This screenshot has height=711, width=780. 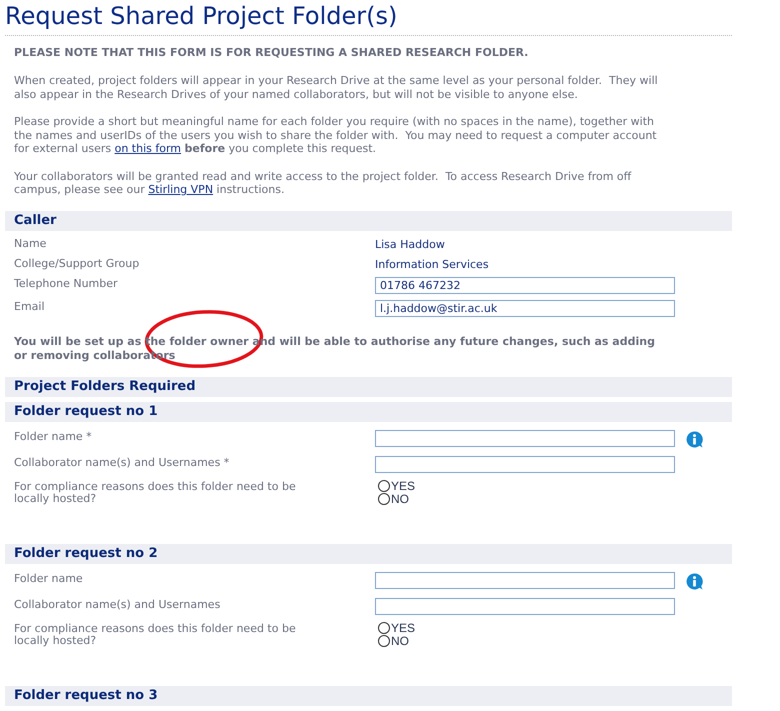 What do you see at coordinates (368, 696) in the screenshot?
I see `section-header: Folder request no 3` at bounding box center [368, 696].